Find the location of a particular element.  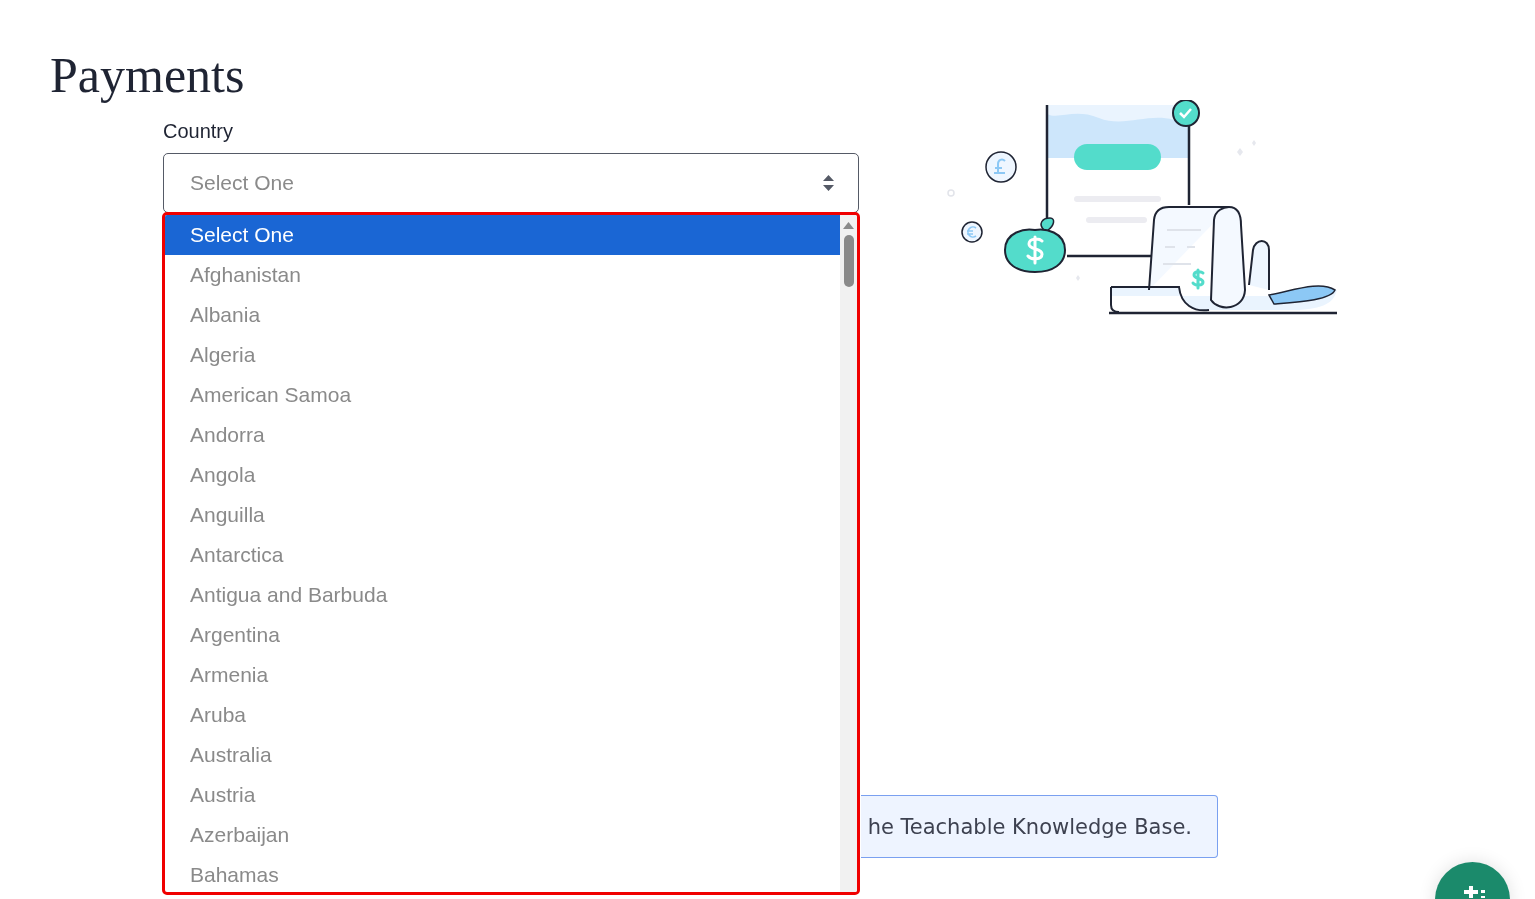

scrollbar is located at coordinates (848, 553).